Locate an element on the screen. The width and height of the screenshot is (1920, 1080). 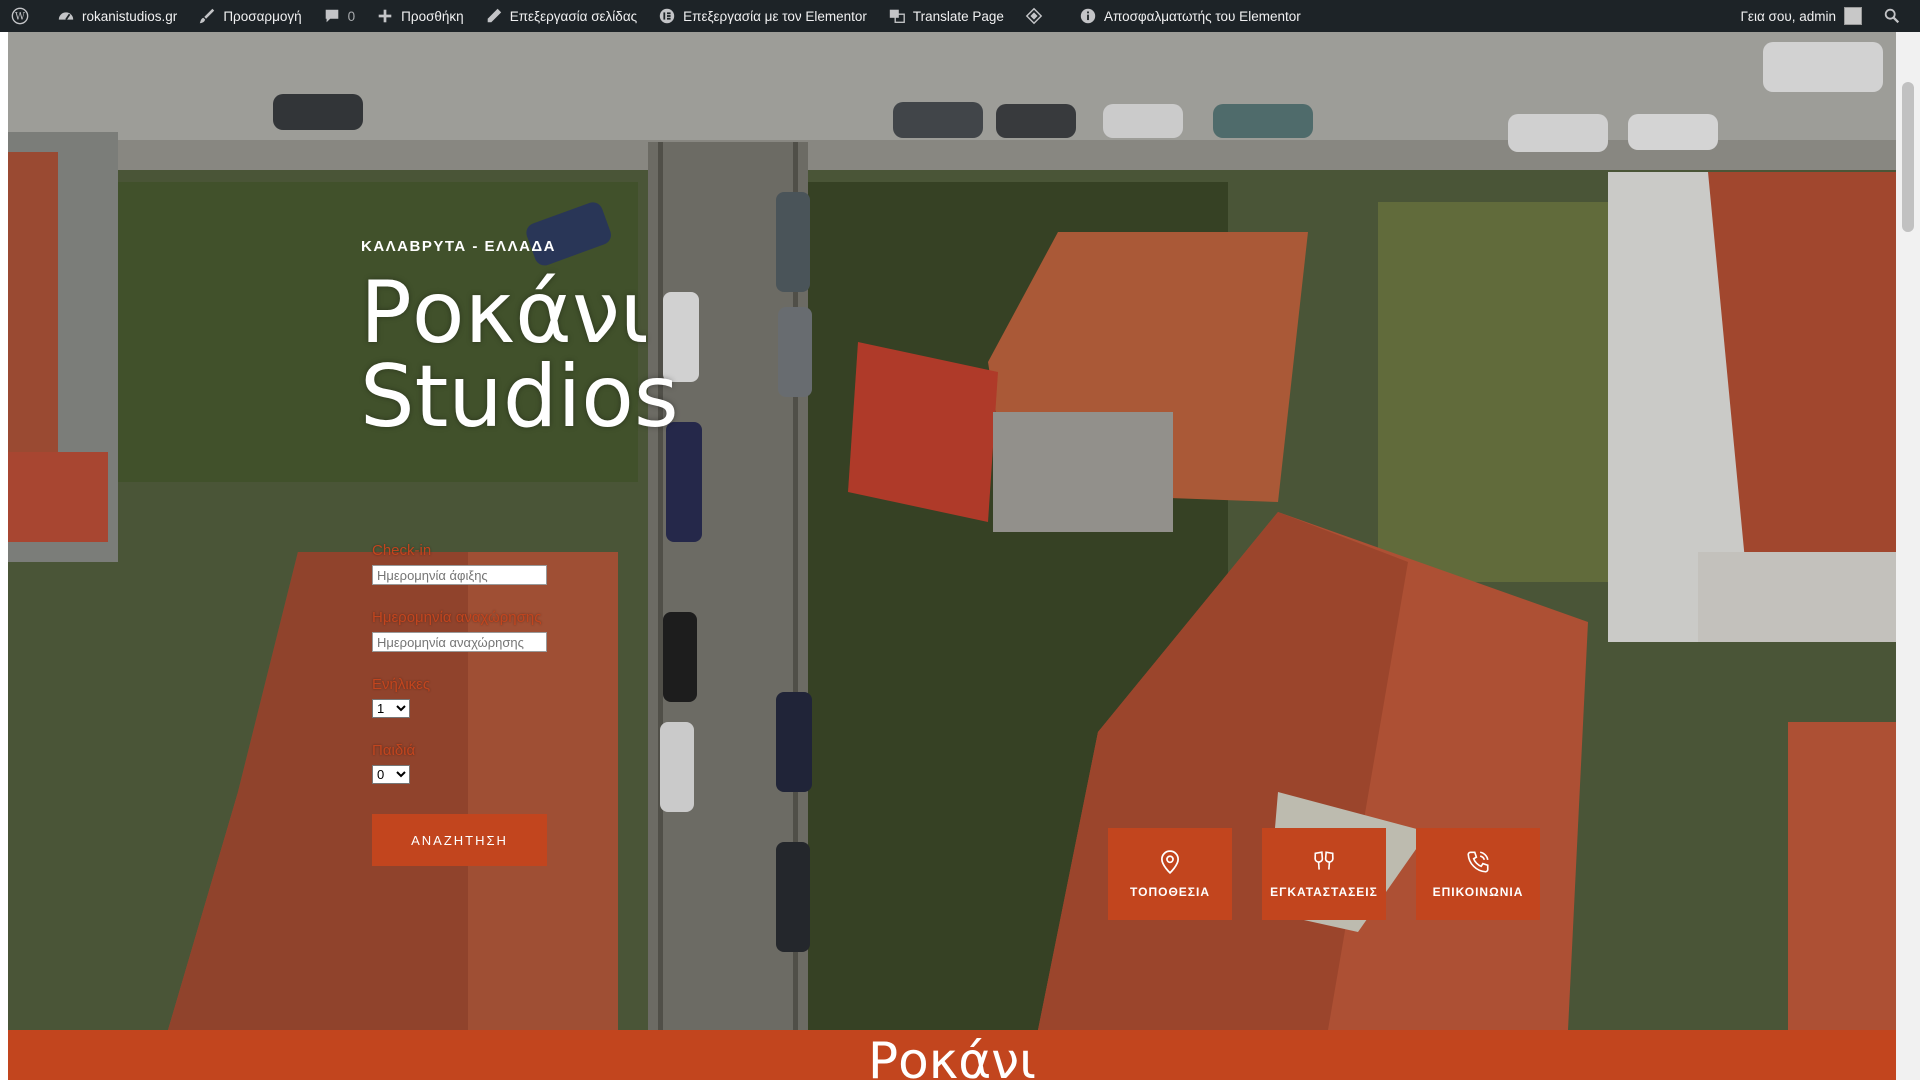
search-icon is located at coordinates (1892, 16).